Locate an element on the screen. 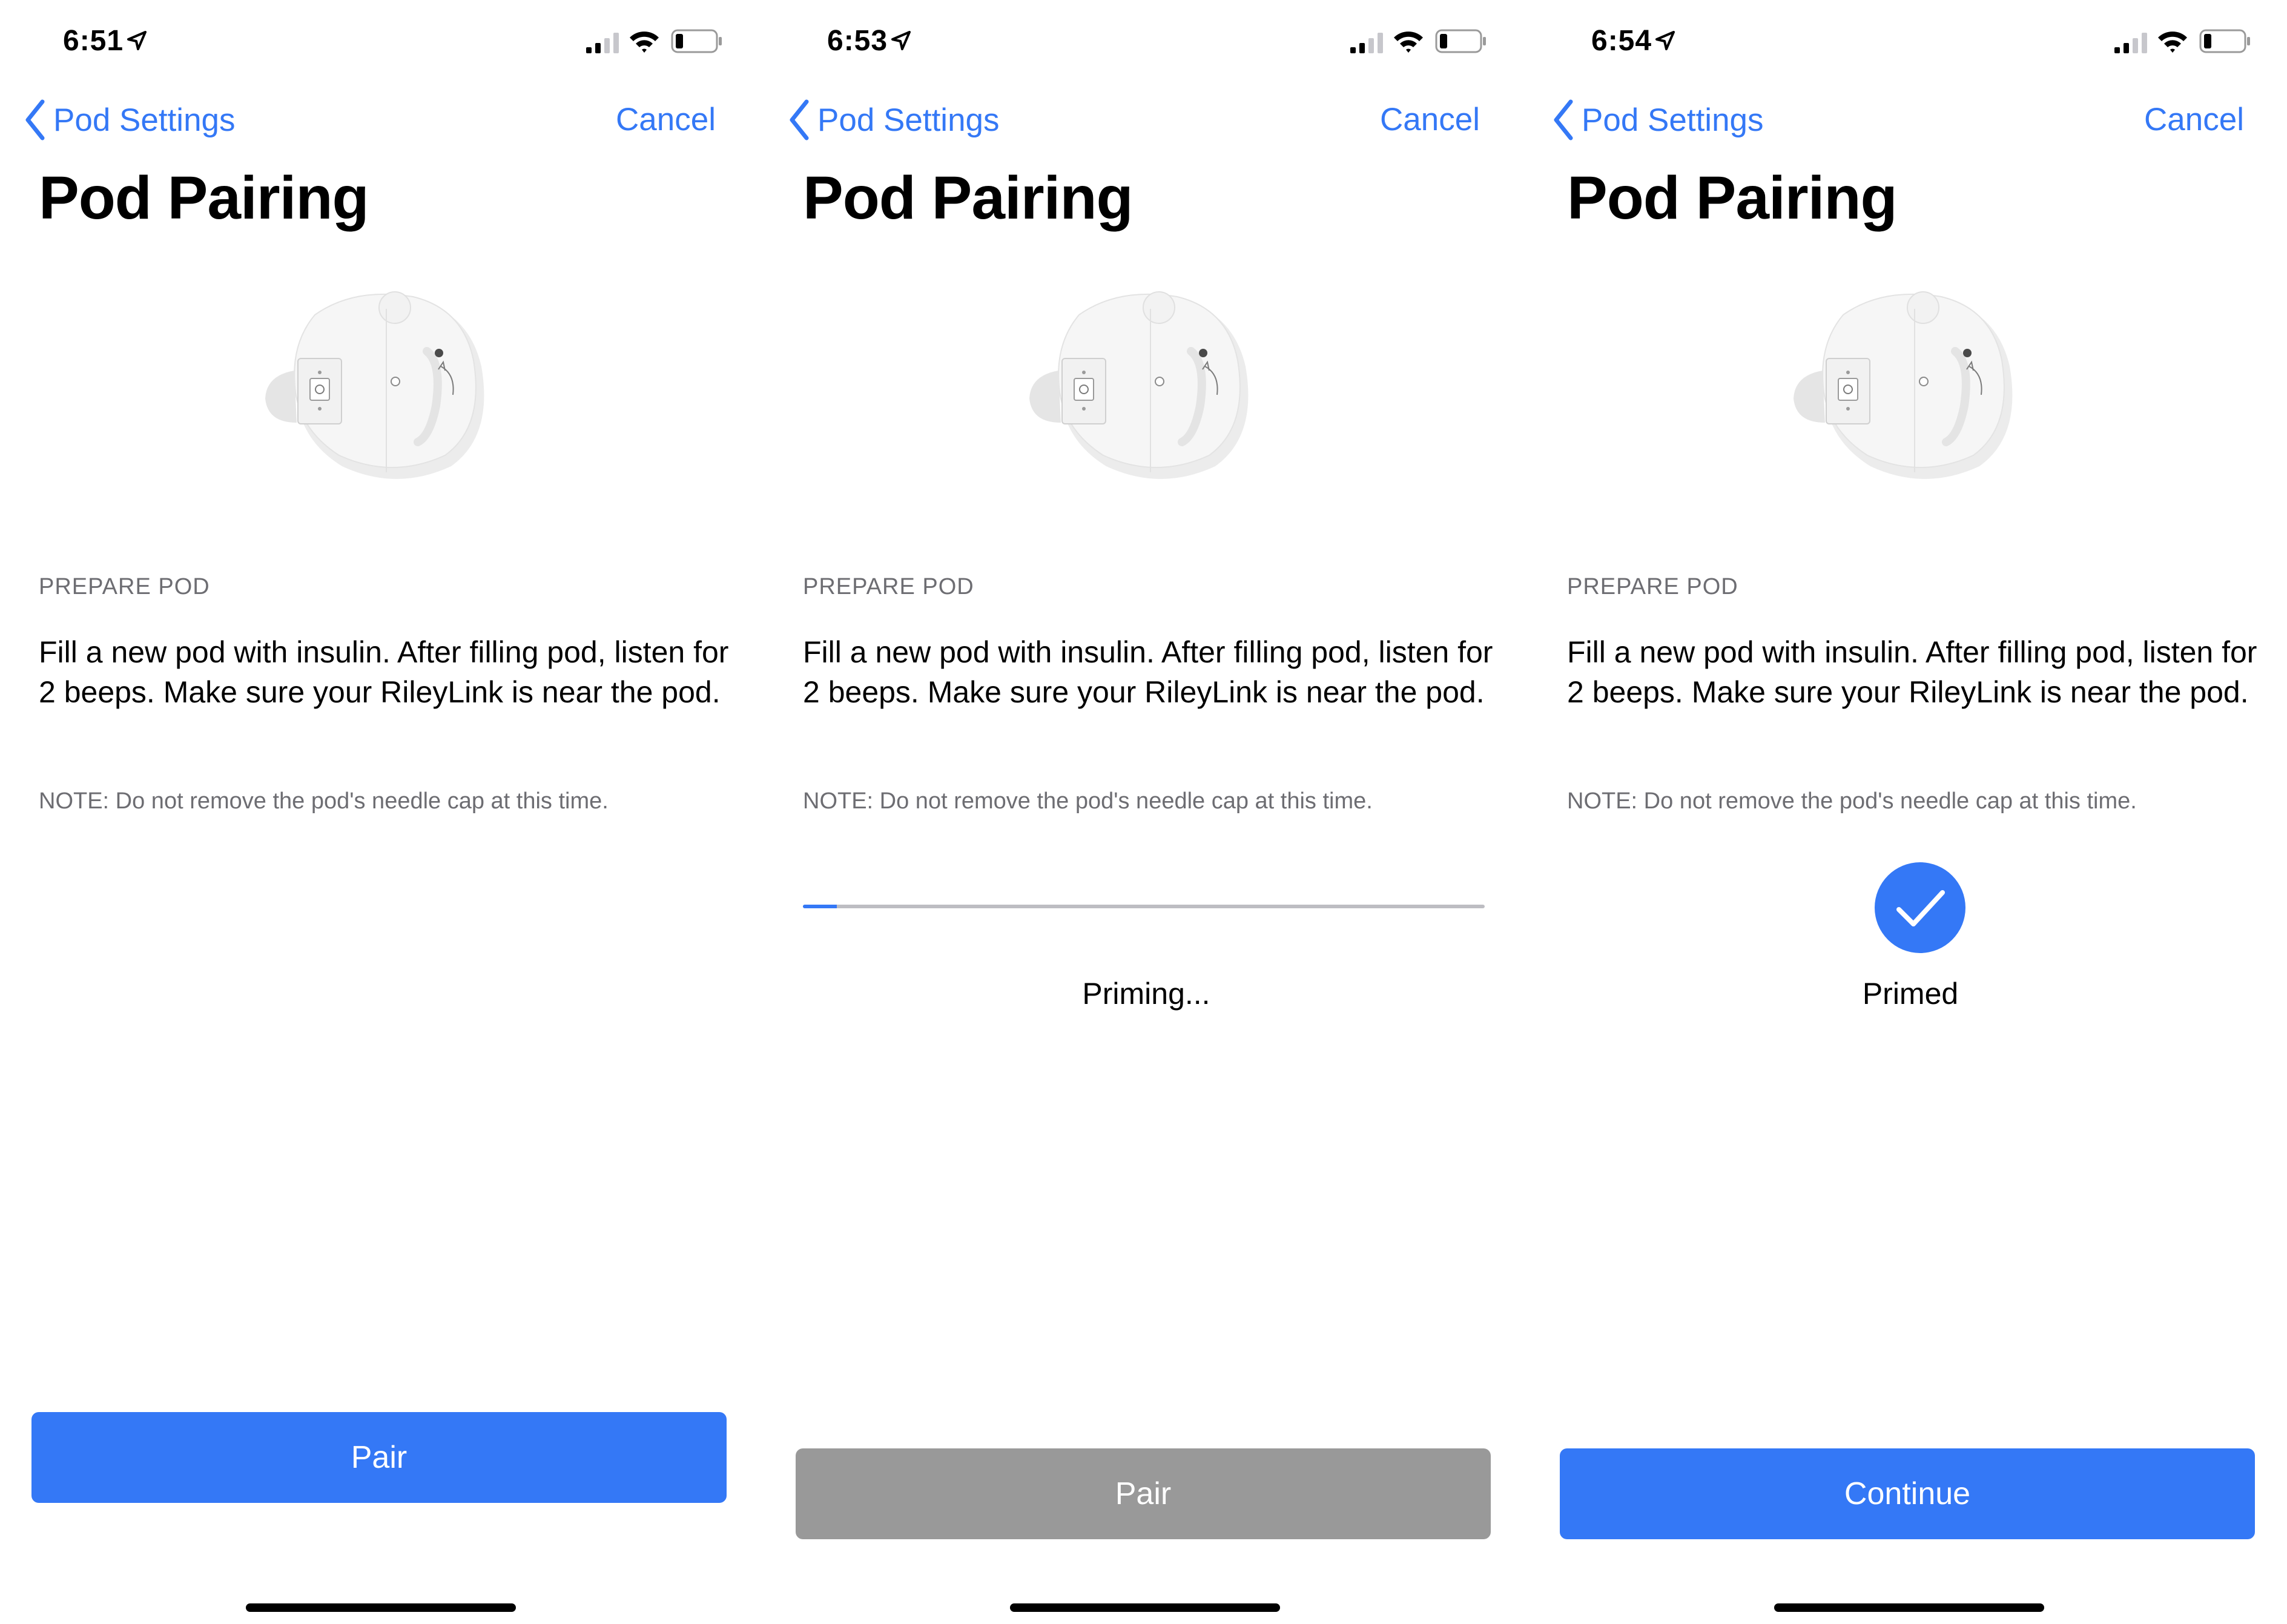 The width and height of the screenshot is (2287, 1624). priming-progress-bar is located at coordinates (1144, 906).